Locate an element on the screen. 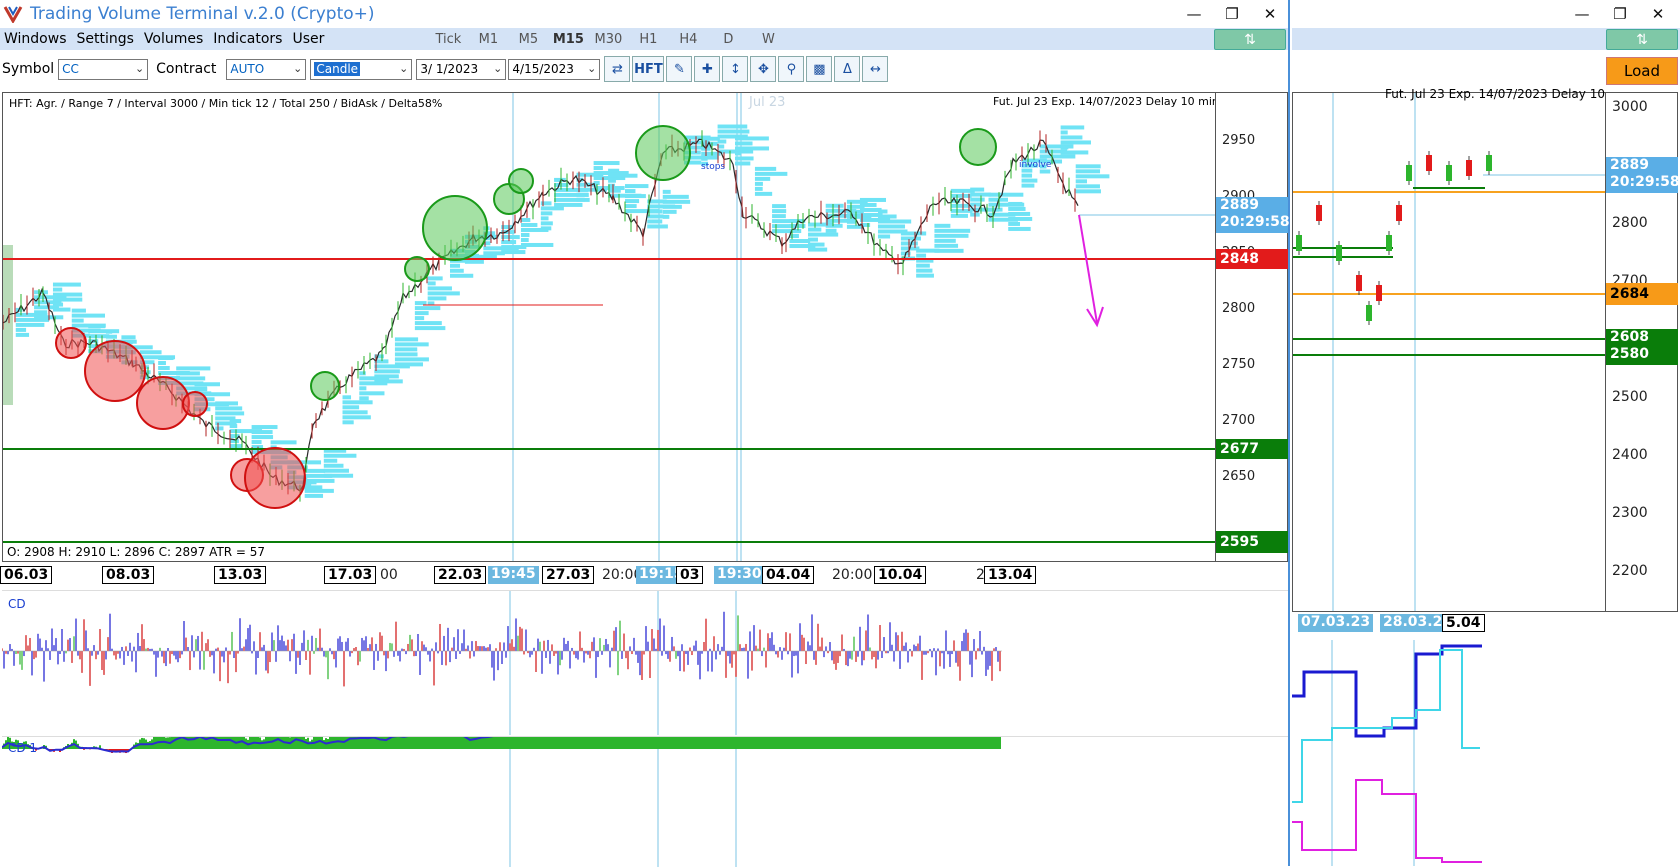 The width and height of the screenshot is (1680, 867). draw-tool-button: ✎ is located at coordinates (679, 69).